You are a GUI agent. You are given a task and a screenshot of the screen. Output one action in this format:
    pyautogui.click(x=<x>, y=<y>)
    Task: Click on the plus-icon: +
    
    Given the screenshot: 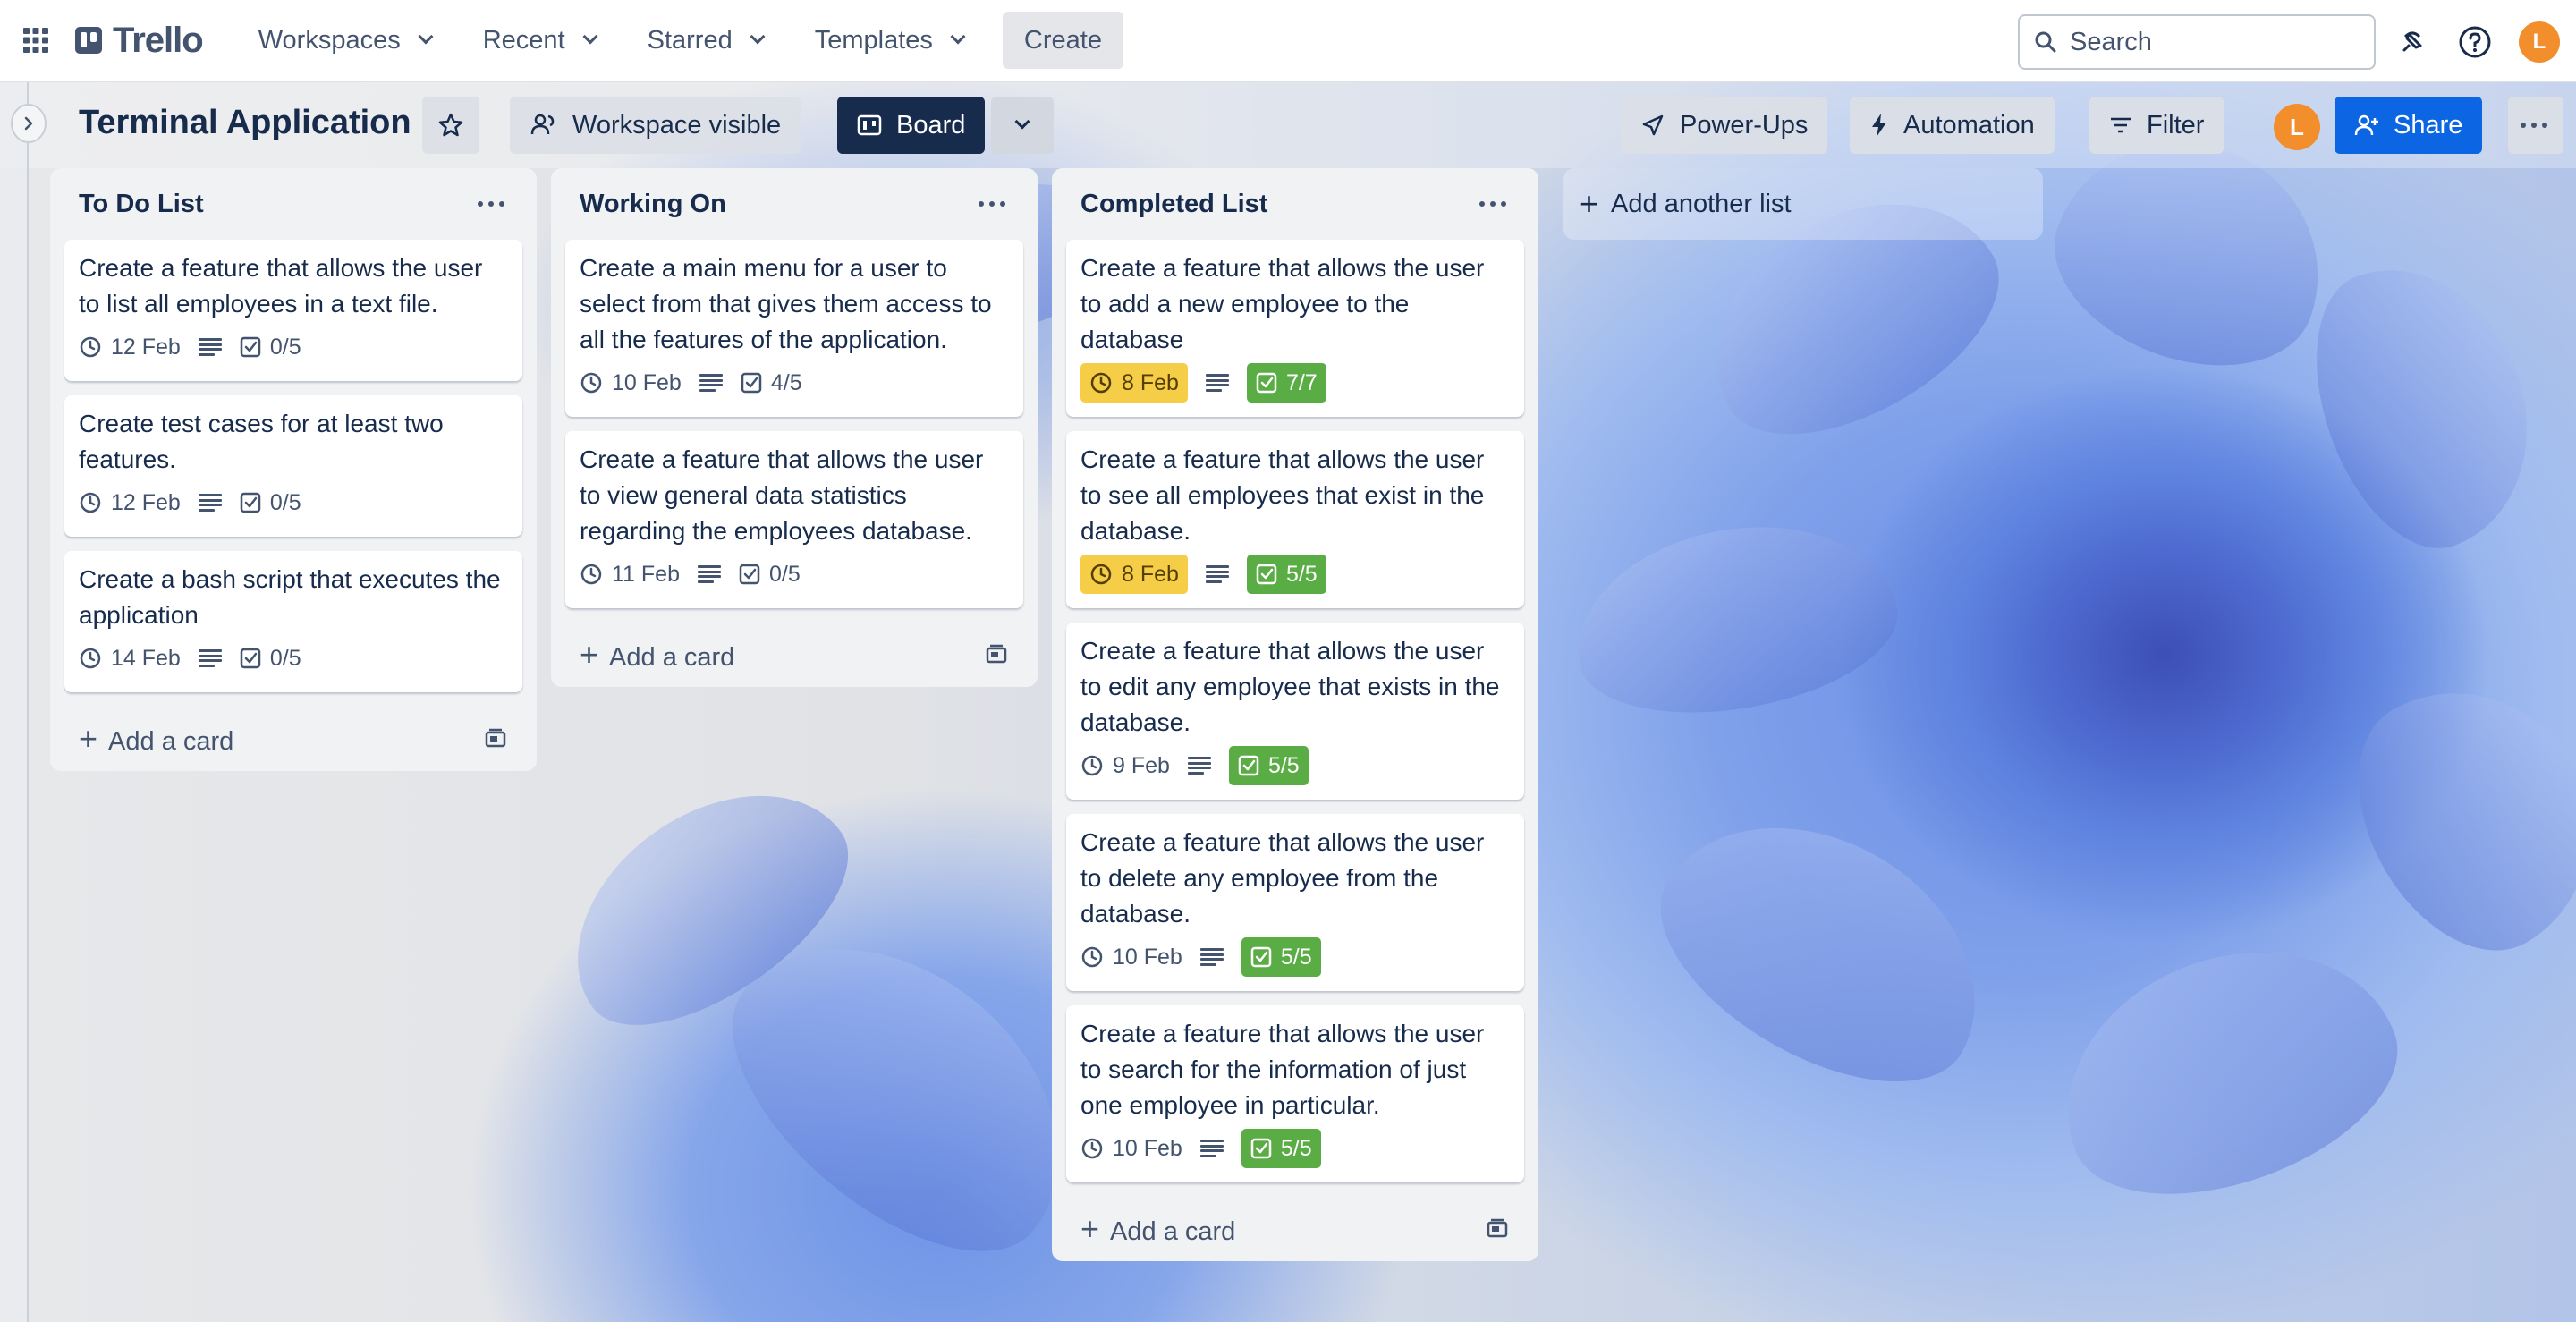 What is the action you would take?
    pyautogui.click(x=88, y=739)
    